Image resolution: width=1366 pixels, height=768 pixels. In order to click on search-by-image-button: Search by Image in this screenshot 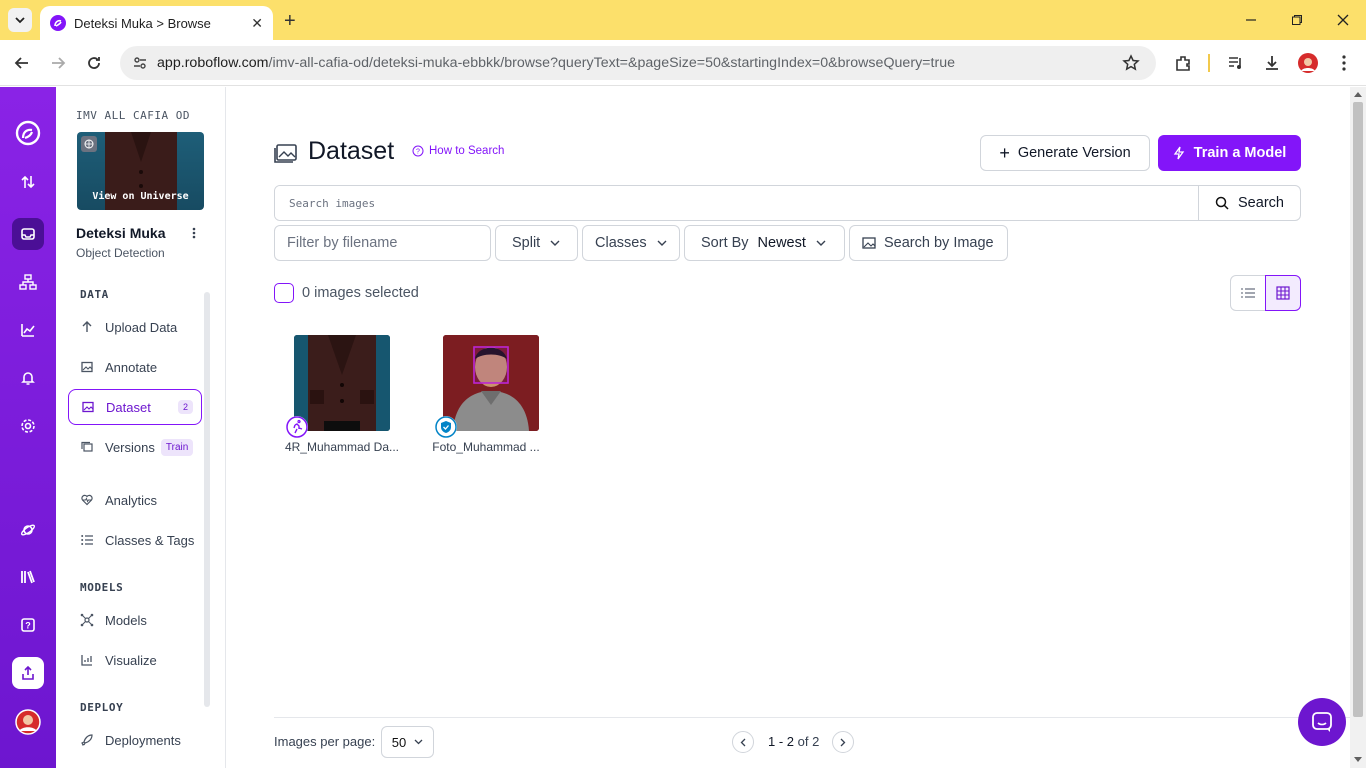, I will do `click(928, 243)`.